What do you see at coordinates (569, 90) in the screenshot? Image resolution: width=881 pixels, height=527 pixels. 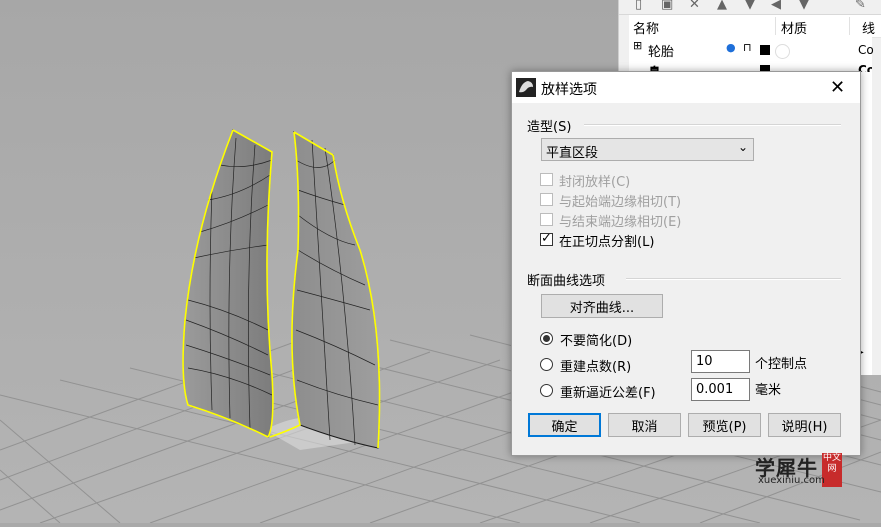 I see `dialog-title: 放样选项` at bounding box center [569, 90].